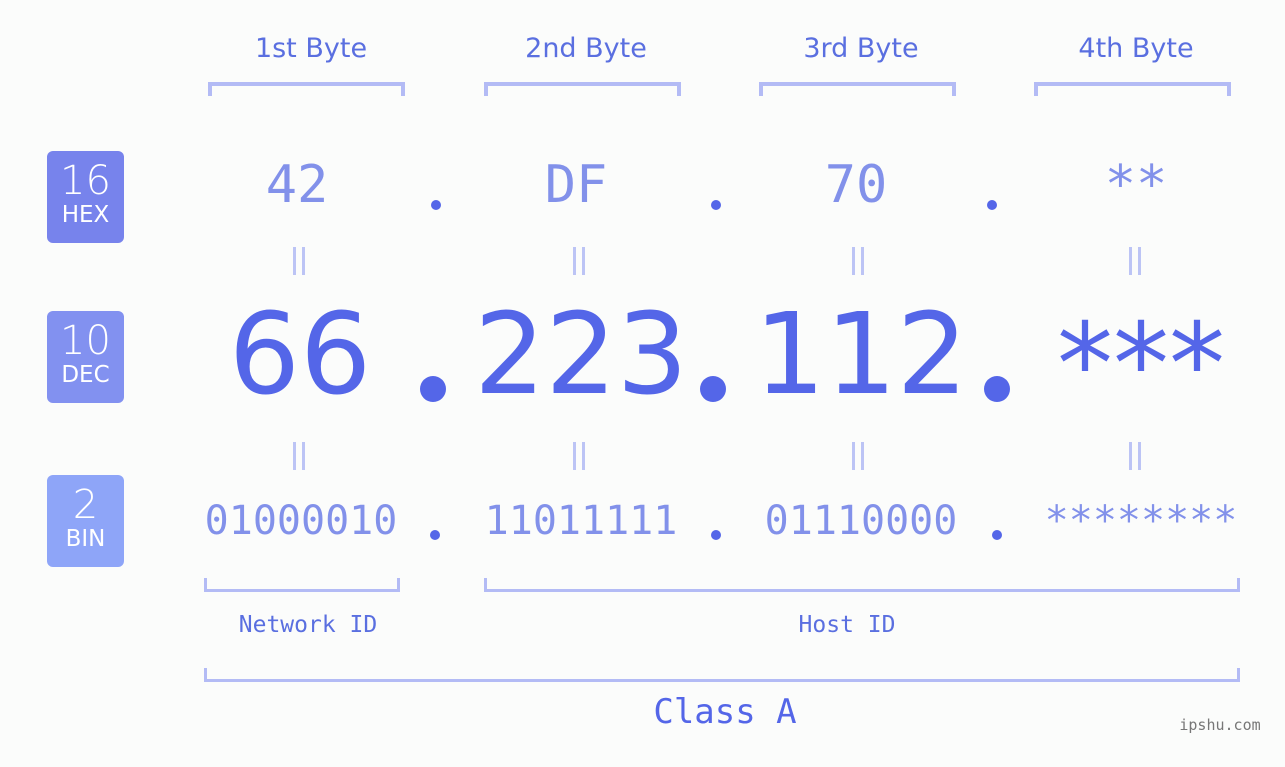  Describe the element at coordinates (85, 375) in the screenshot. I see `dec-label: DEC` at that location.